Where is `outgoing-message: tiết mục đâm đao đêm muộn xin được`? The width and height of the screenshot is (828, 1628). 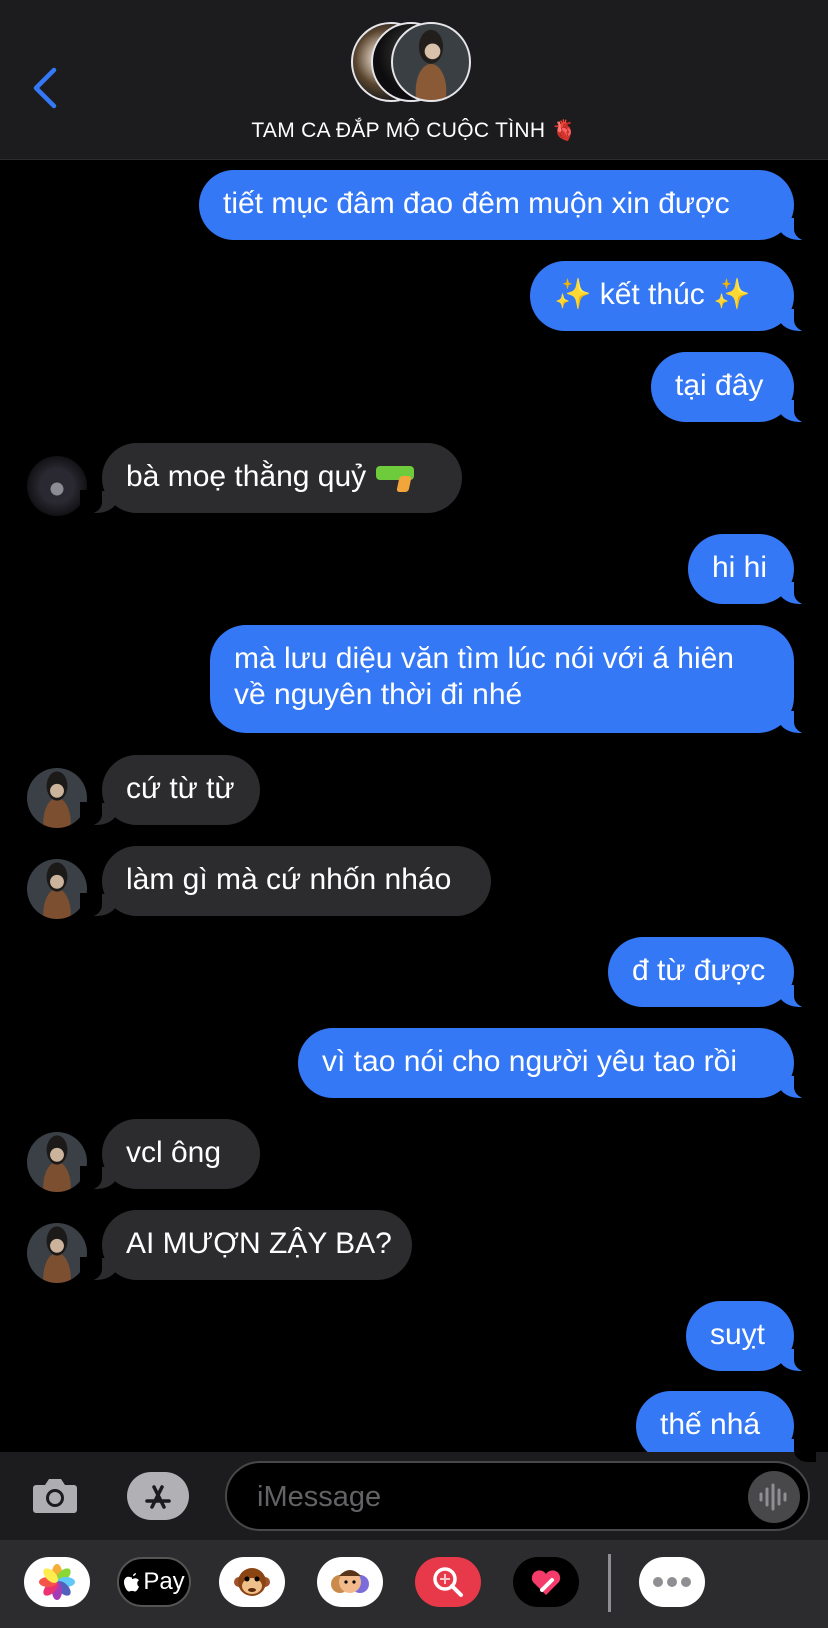
outgoing-message: tiết mục đâm đao đêm muộn xin được is located at coordinates (507, 205).